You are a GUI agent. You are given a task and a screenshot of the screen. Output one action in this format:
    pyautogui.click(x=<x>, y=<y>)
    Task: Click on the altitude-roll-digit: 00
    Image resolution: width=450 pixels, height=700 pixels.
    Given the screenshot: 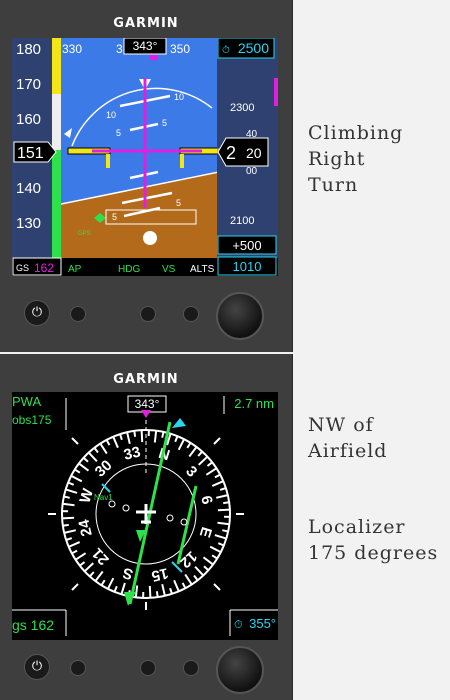 What is the action you would take?
    pyautogui.click(x=252, y=171)
    